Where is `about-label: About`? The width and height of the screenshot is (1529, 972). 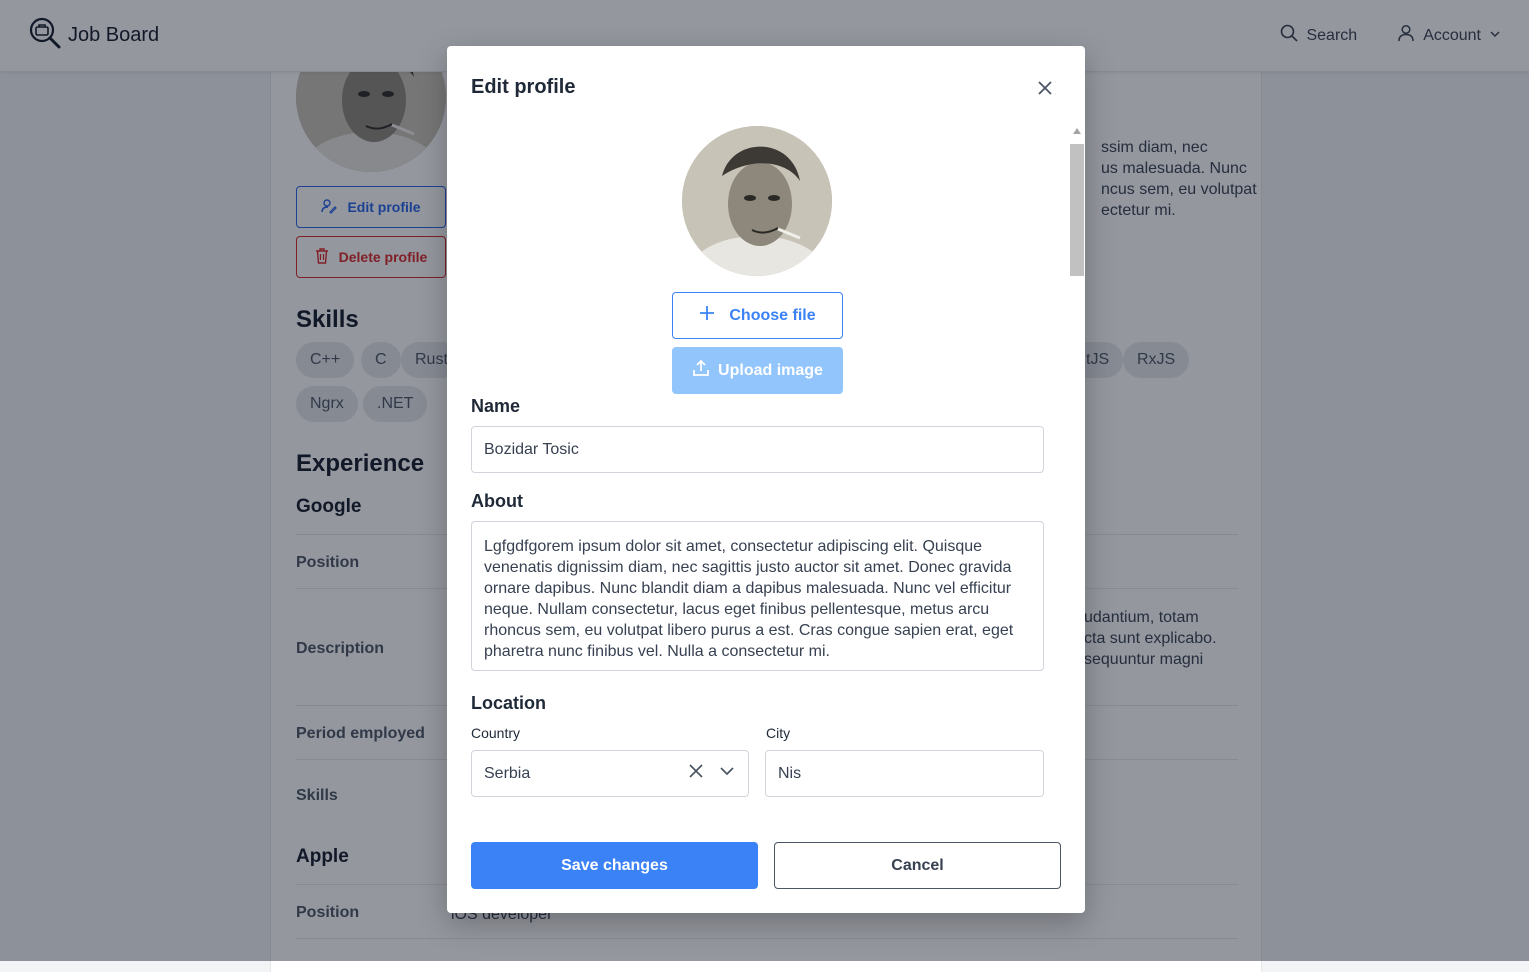
about-label: About is located at coordinates (497, 501).